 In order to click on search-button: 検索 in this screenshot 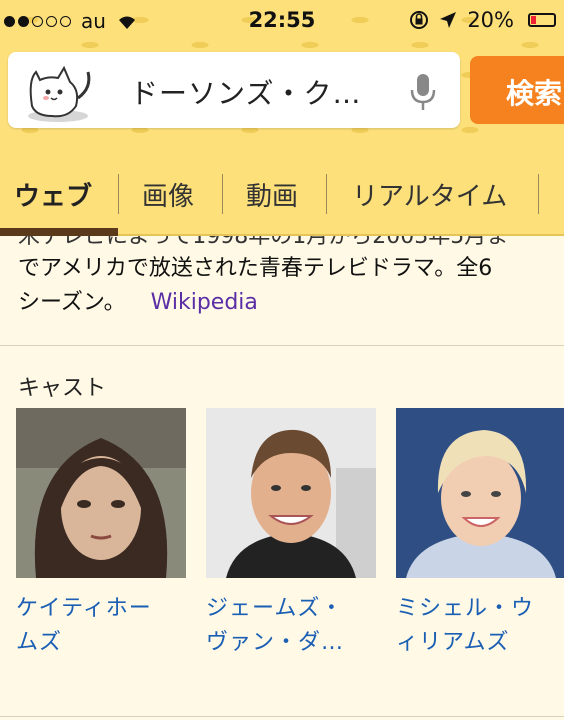, I will do `click(517, 90)`.